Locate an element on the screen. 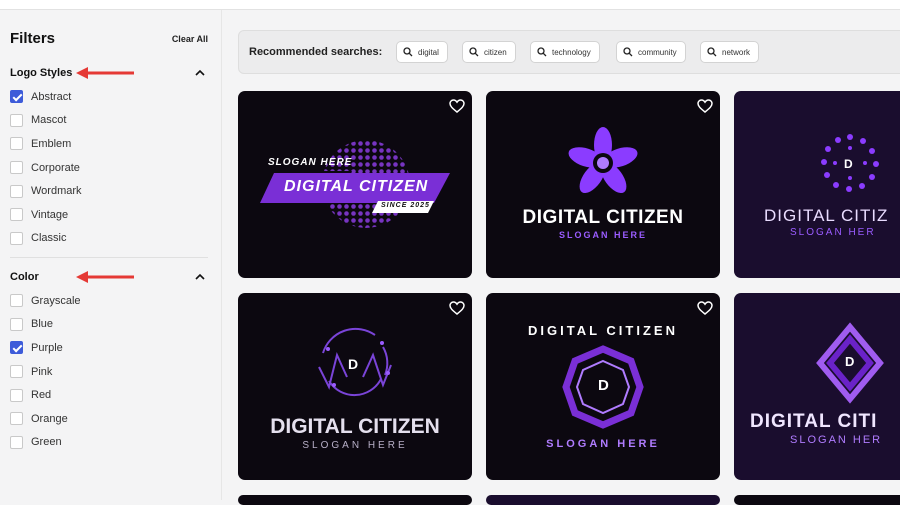 Image resolution: width=900 pixels, height=505 pixels. filter-option: Grayscale is located at coordinates (109, 301).